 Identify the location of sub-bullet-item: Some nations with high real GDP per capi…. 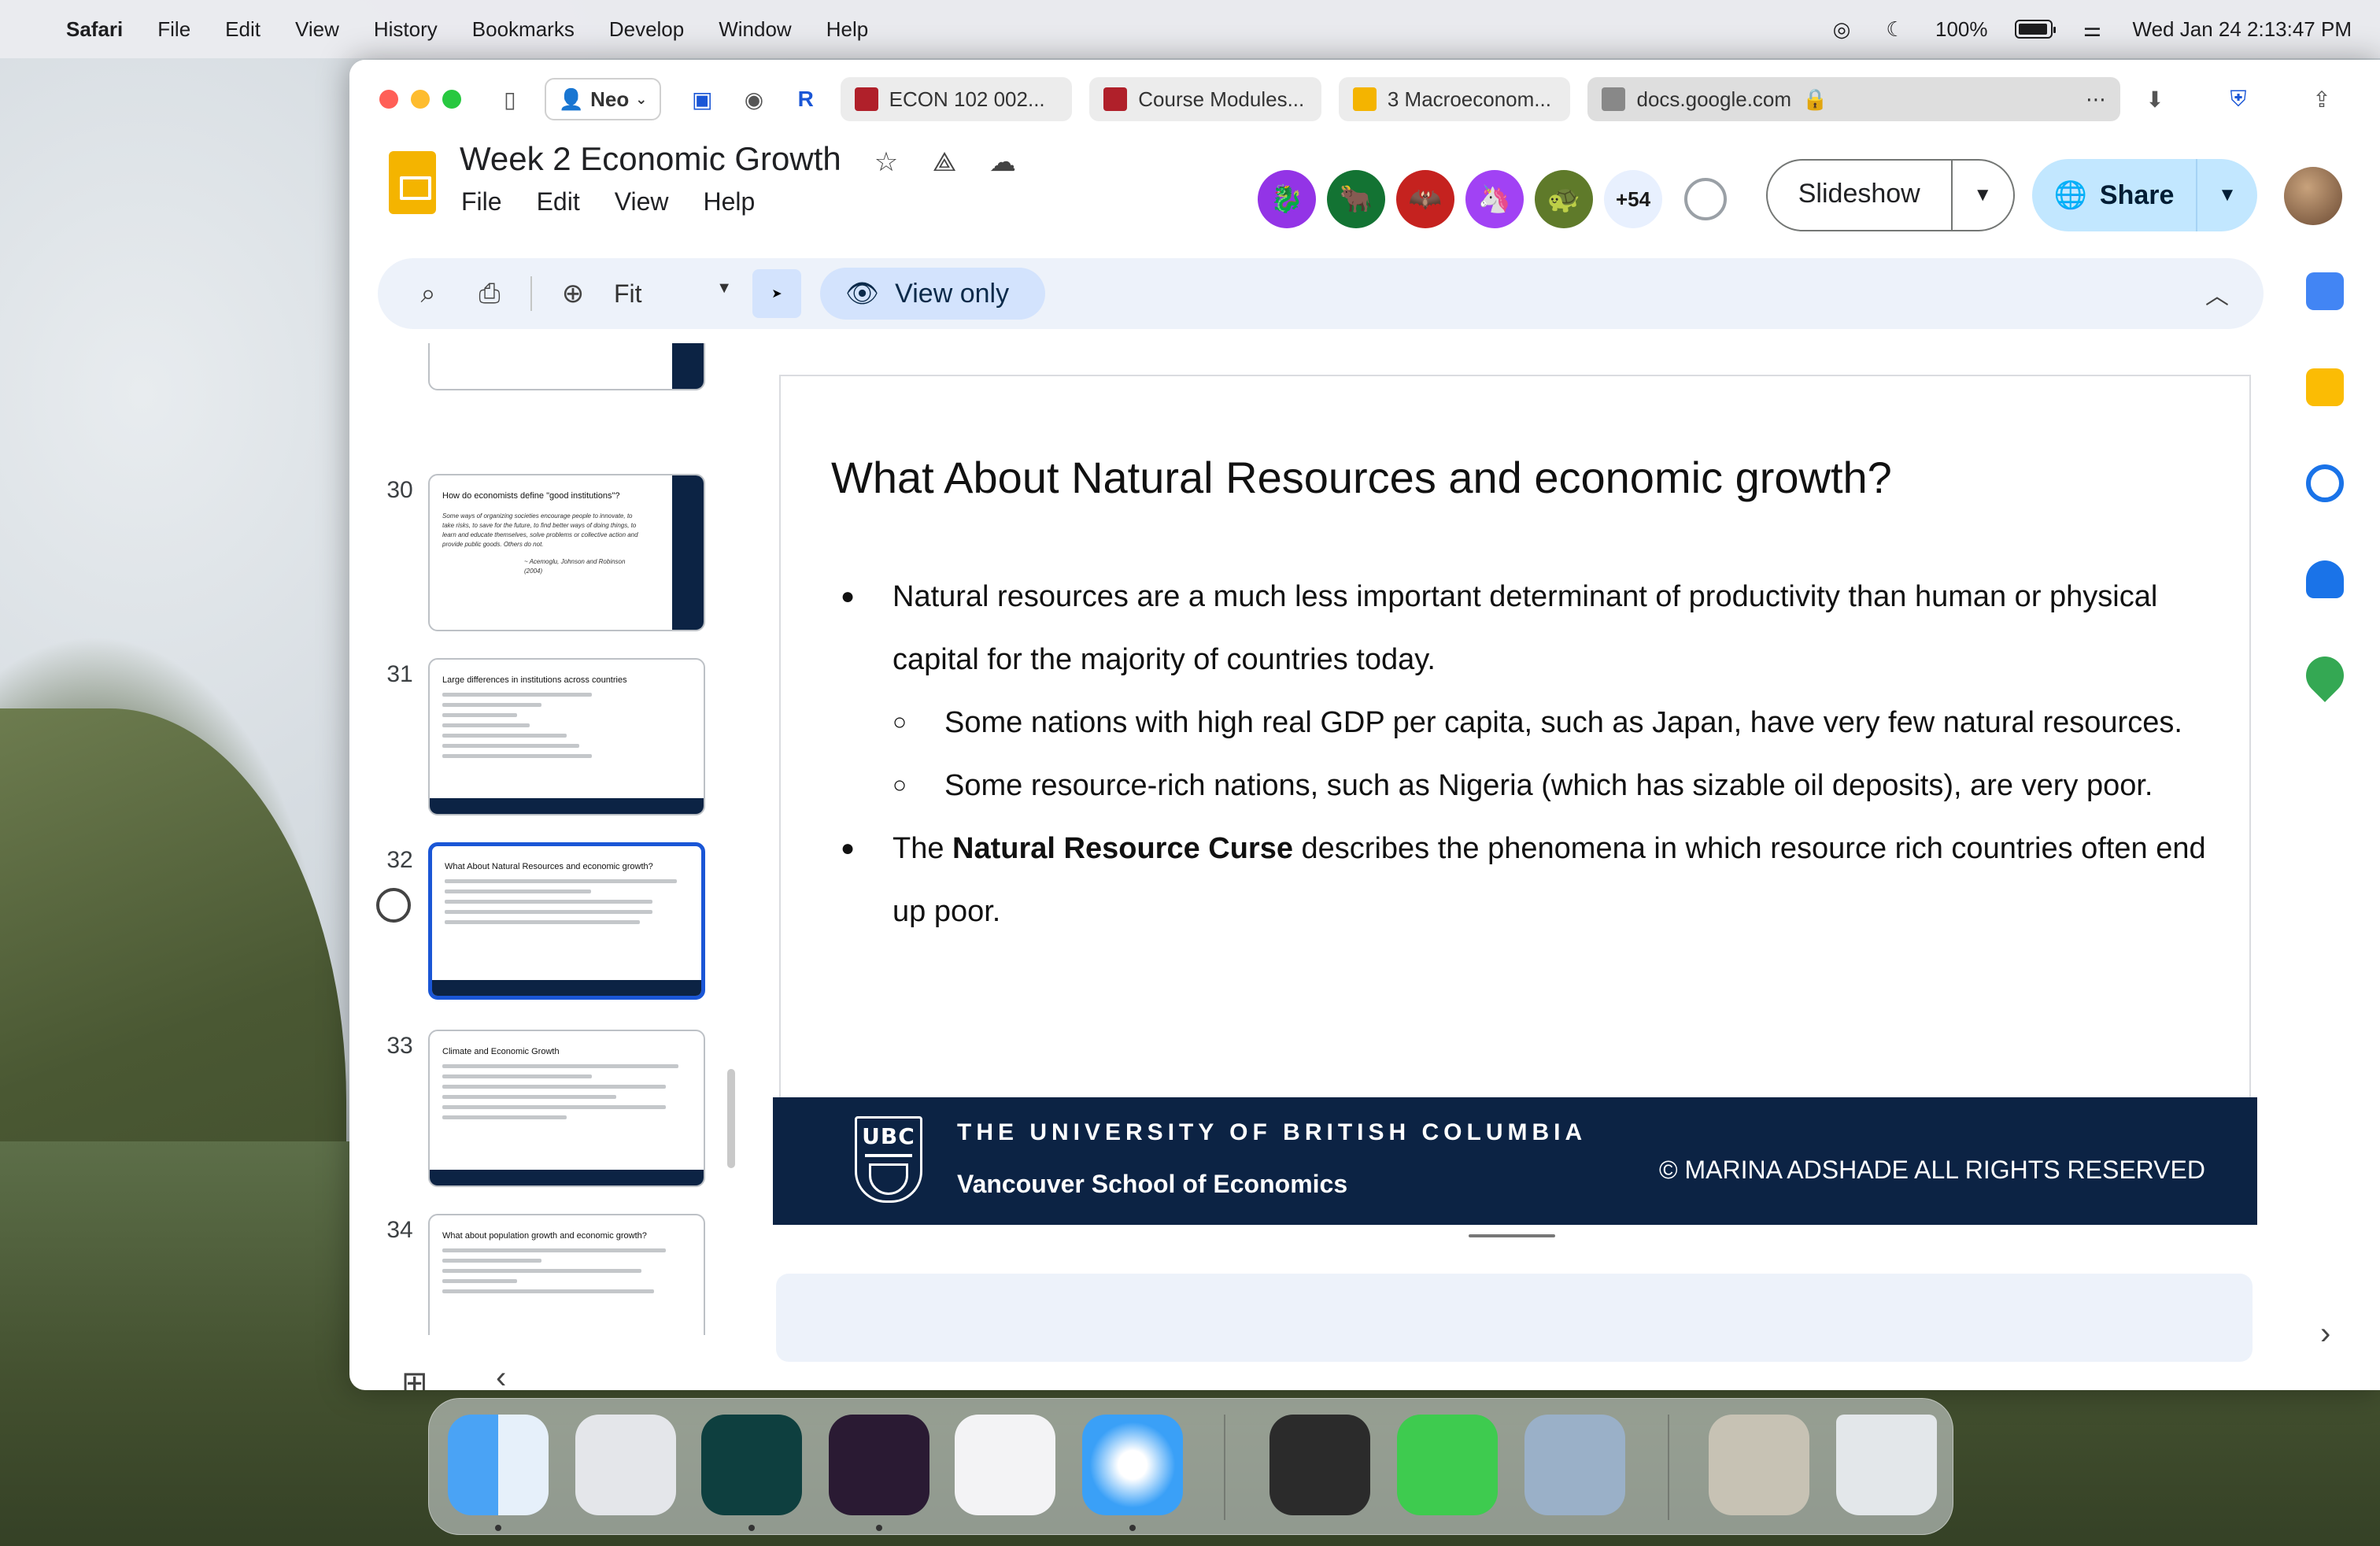
(1541, 723).